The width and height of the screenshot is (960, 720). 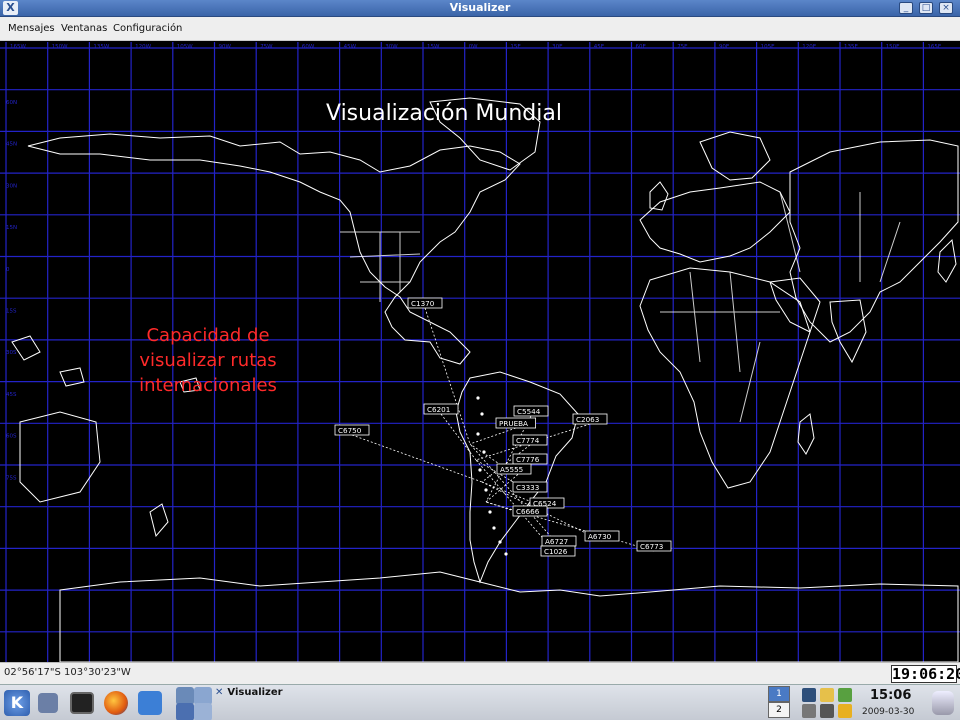 What do you see at coordinates (587, 419) in the screenshot?
I see `flight-tag-label: C2063` at bounding box center [587, 419].